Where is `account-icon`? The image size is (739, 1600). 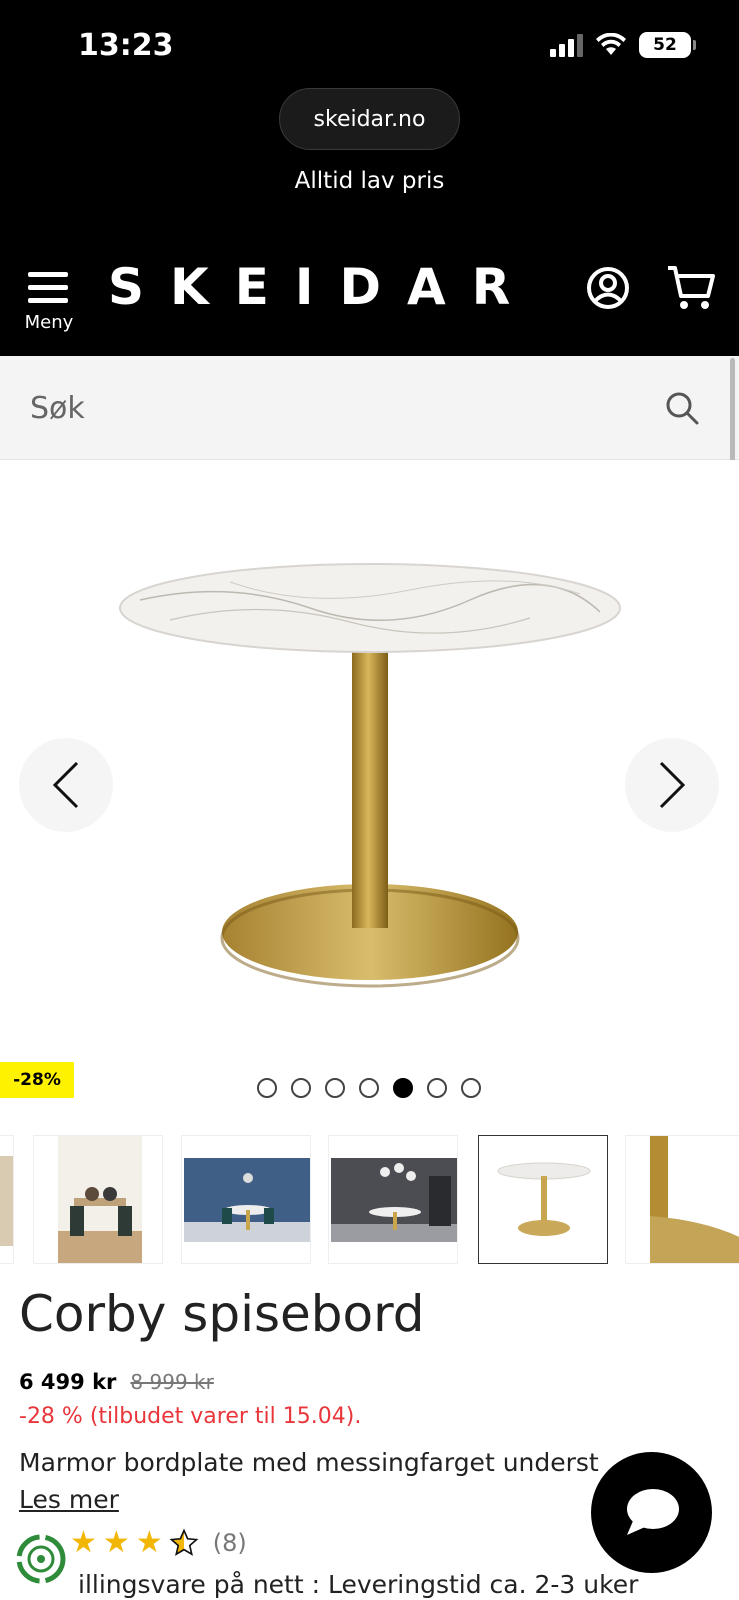
account-icon is located at coordinates (608, 288).